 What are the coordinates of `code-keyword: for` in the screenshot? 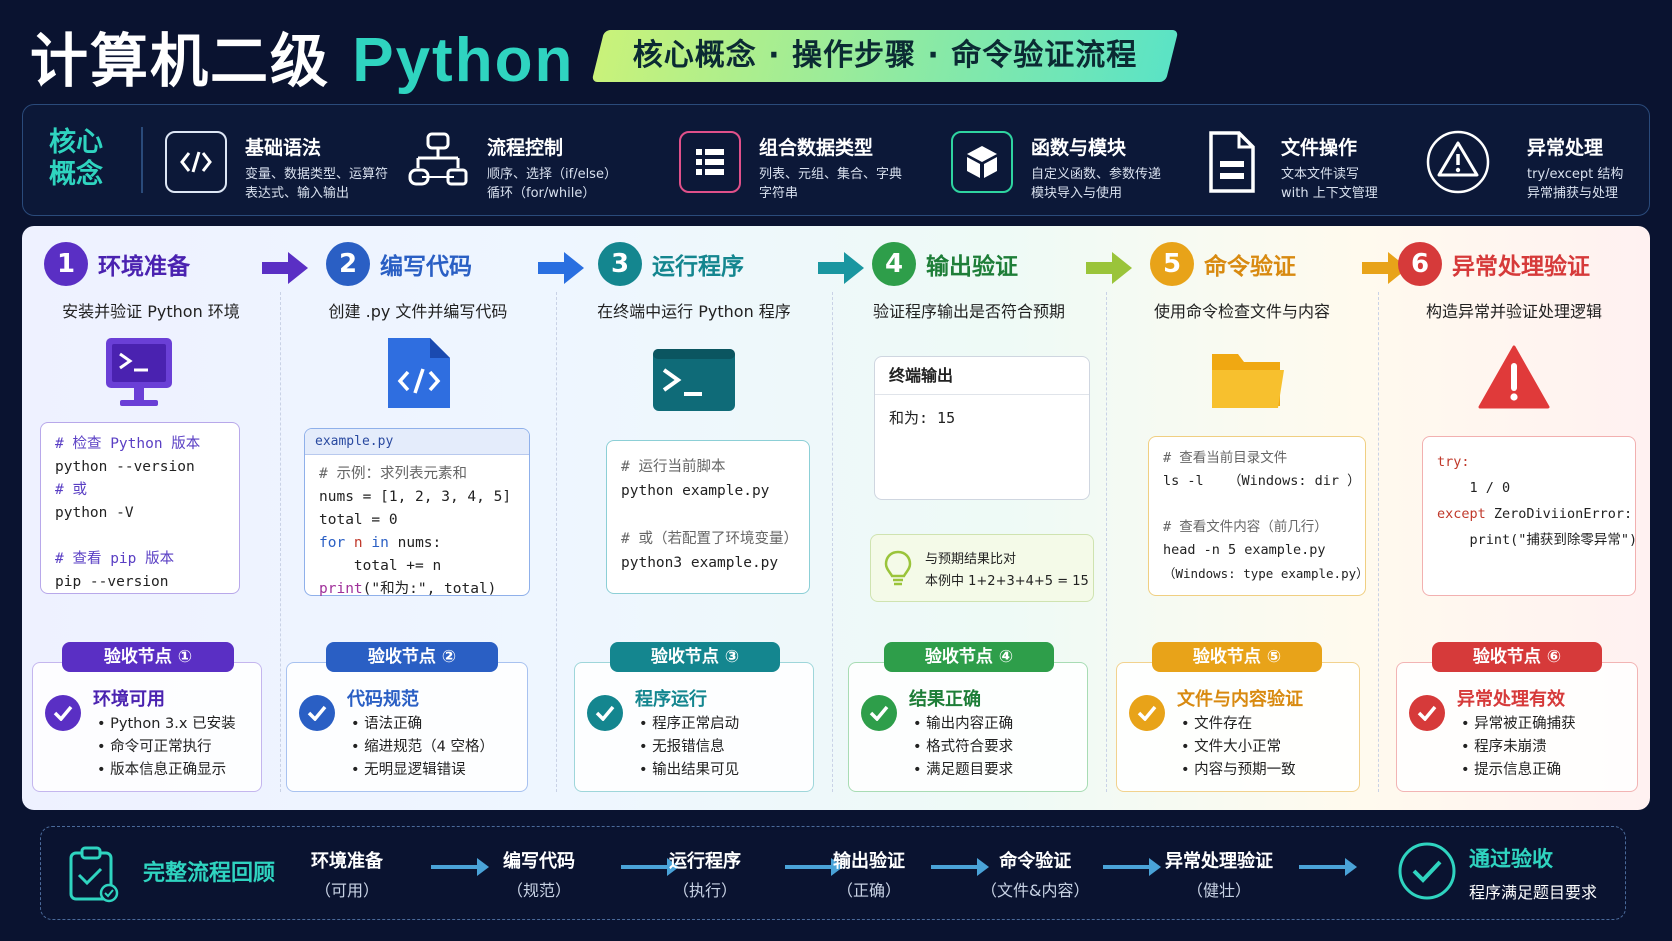 It's located at (332, 543).